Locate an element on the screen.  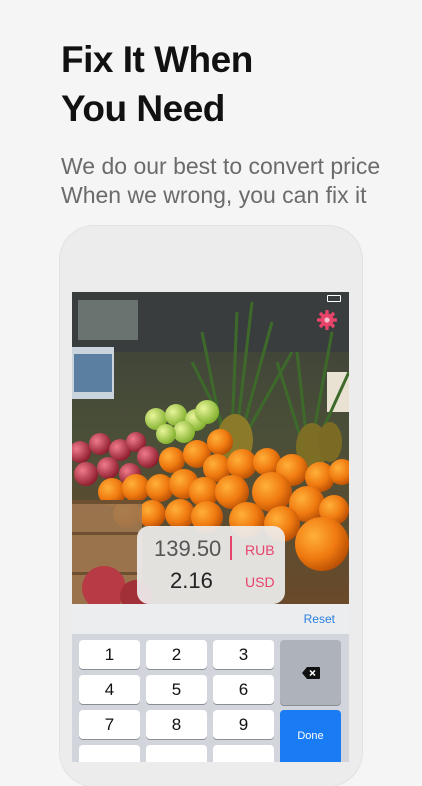
gear-icon is located at coordinates (327, 320).